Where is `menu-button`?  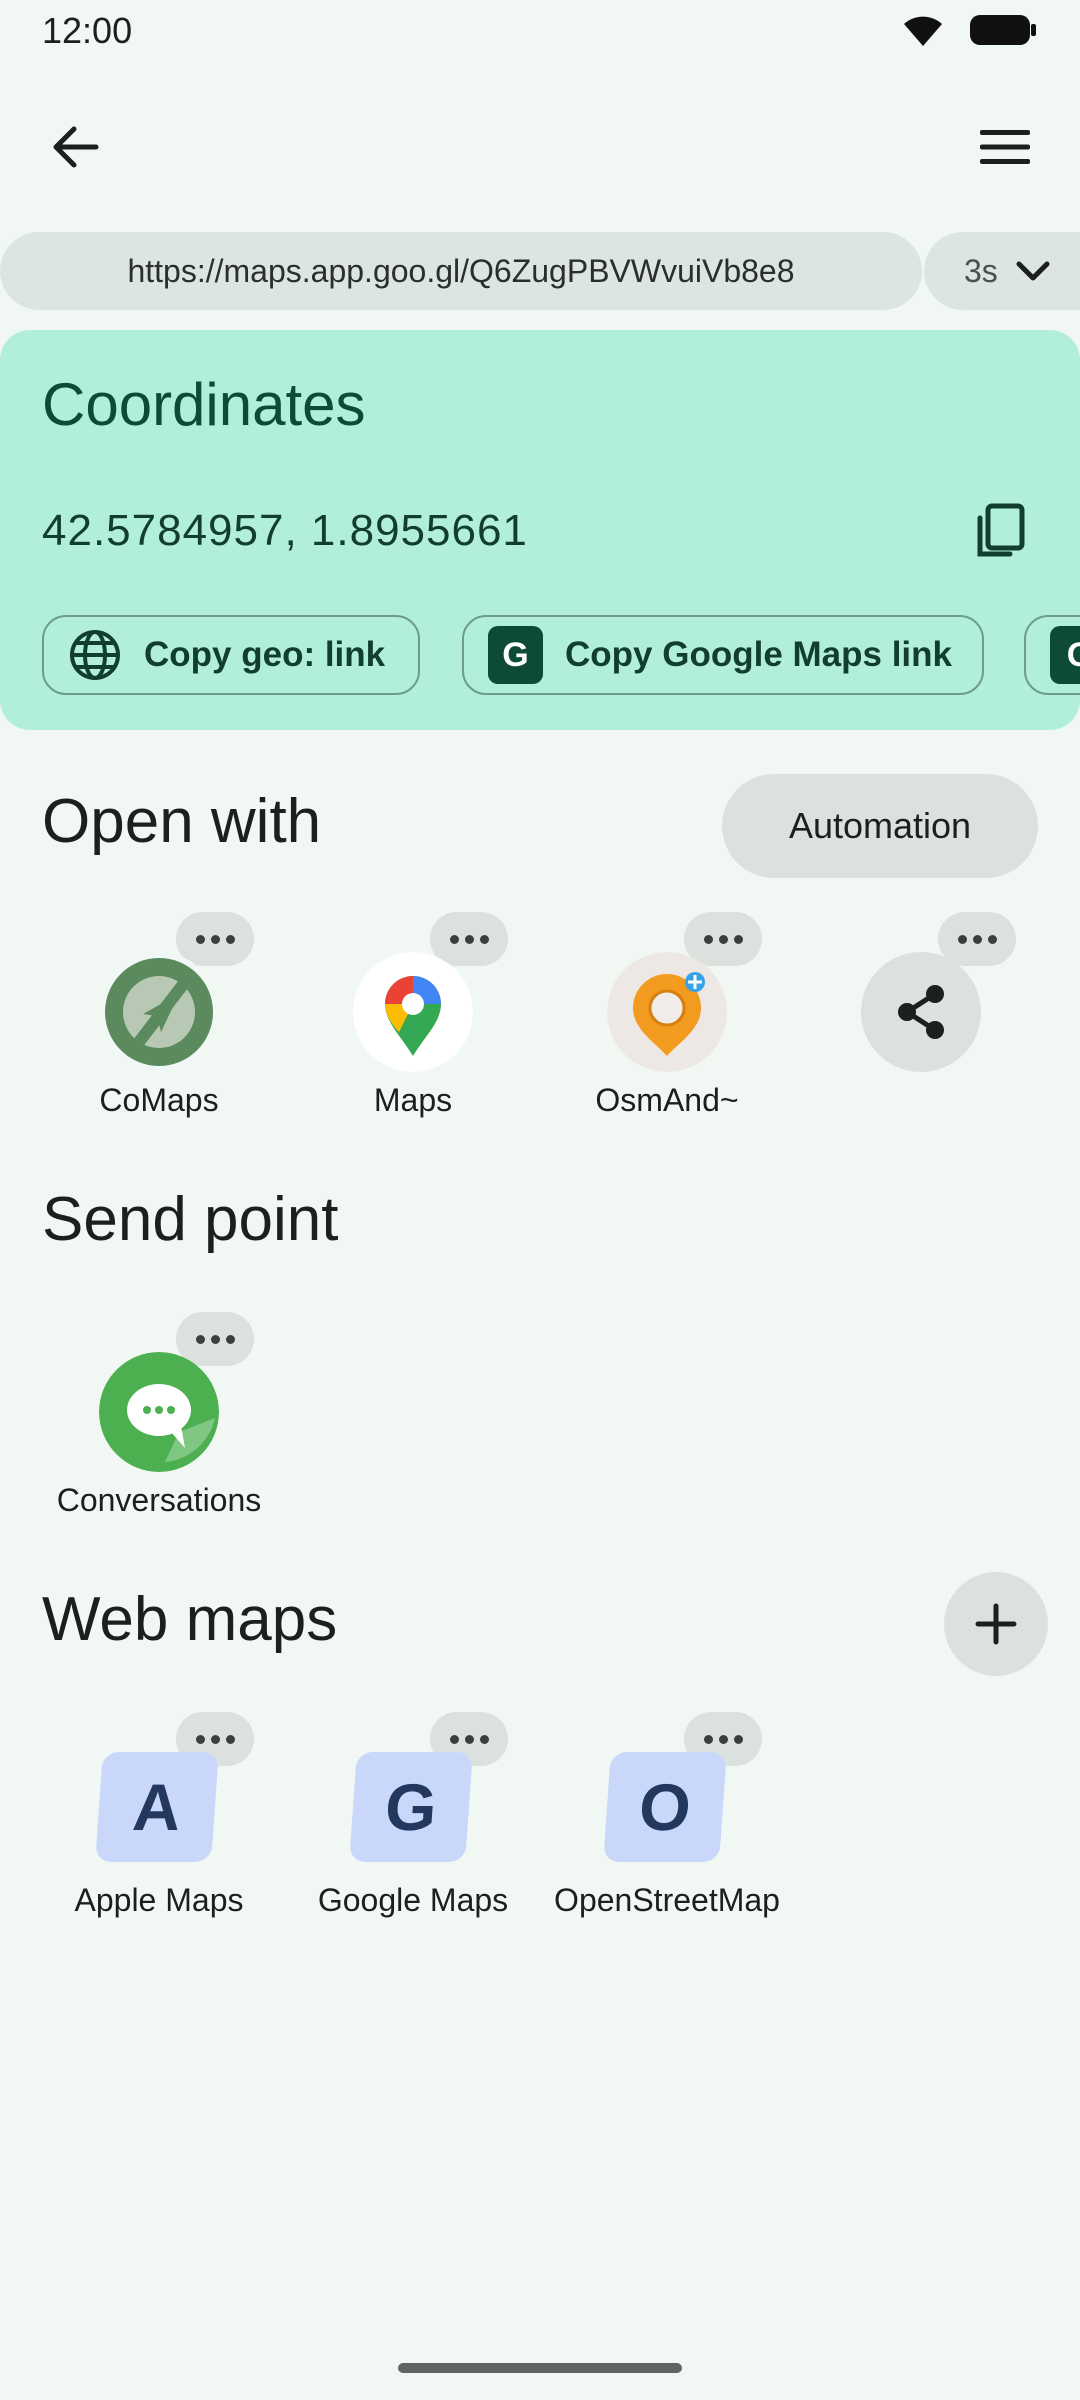
menu-button is located at coordinates (1005, 147).